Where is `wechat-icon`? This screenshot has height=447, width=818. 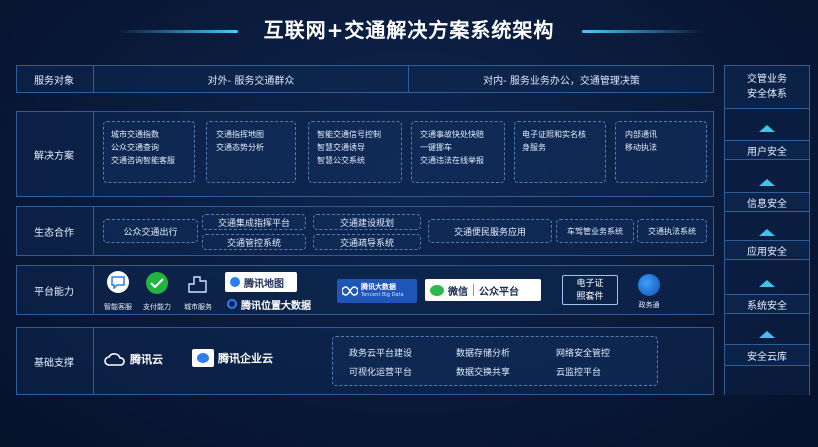
wechat-icon is located at coordinates (437, 290).